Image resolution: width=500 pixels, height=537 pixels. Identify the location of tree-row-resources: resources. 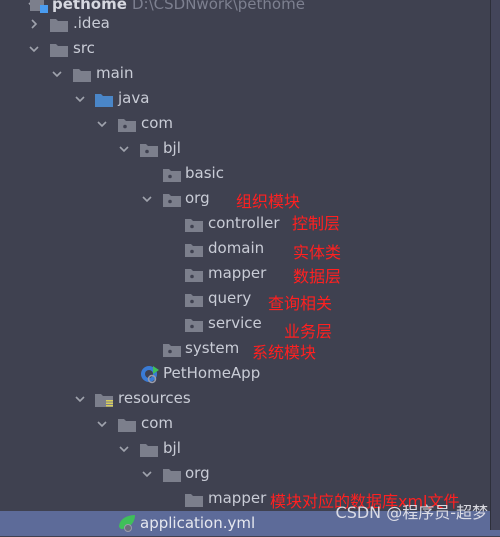
(245, 398).